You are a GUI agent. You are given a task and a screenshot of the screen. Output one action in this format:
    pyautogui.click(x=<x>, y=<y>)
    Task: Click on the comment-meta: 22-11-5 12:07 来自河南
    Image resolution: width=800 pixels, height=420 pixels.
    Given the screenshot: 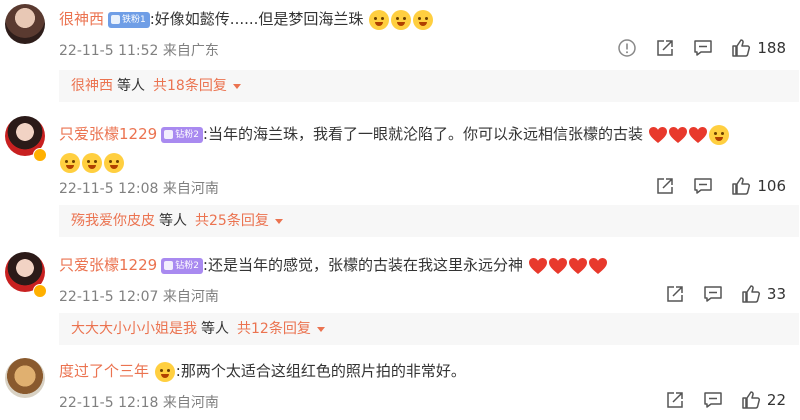 What is the action you would take?
    pyautogui.click(x=139, y=296)
    